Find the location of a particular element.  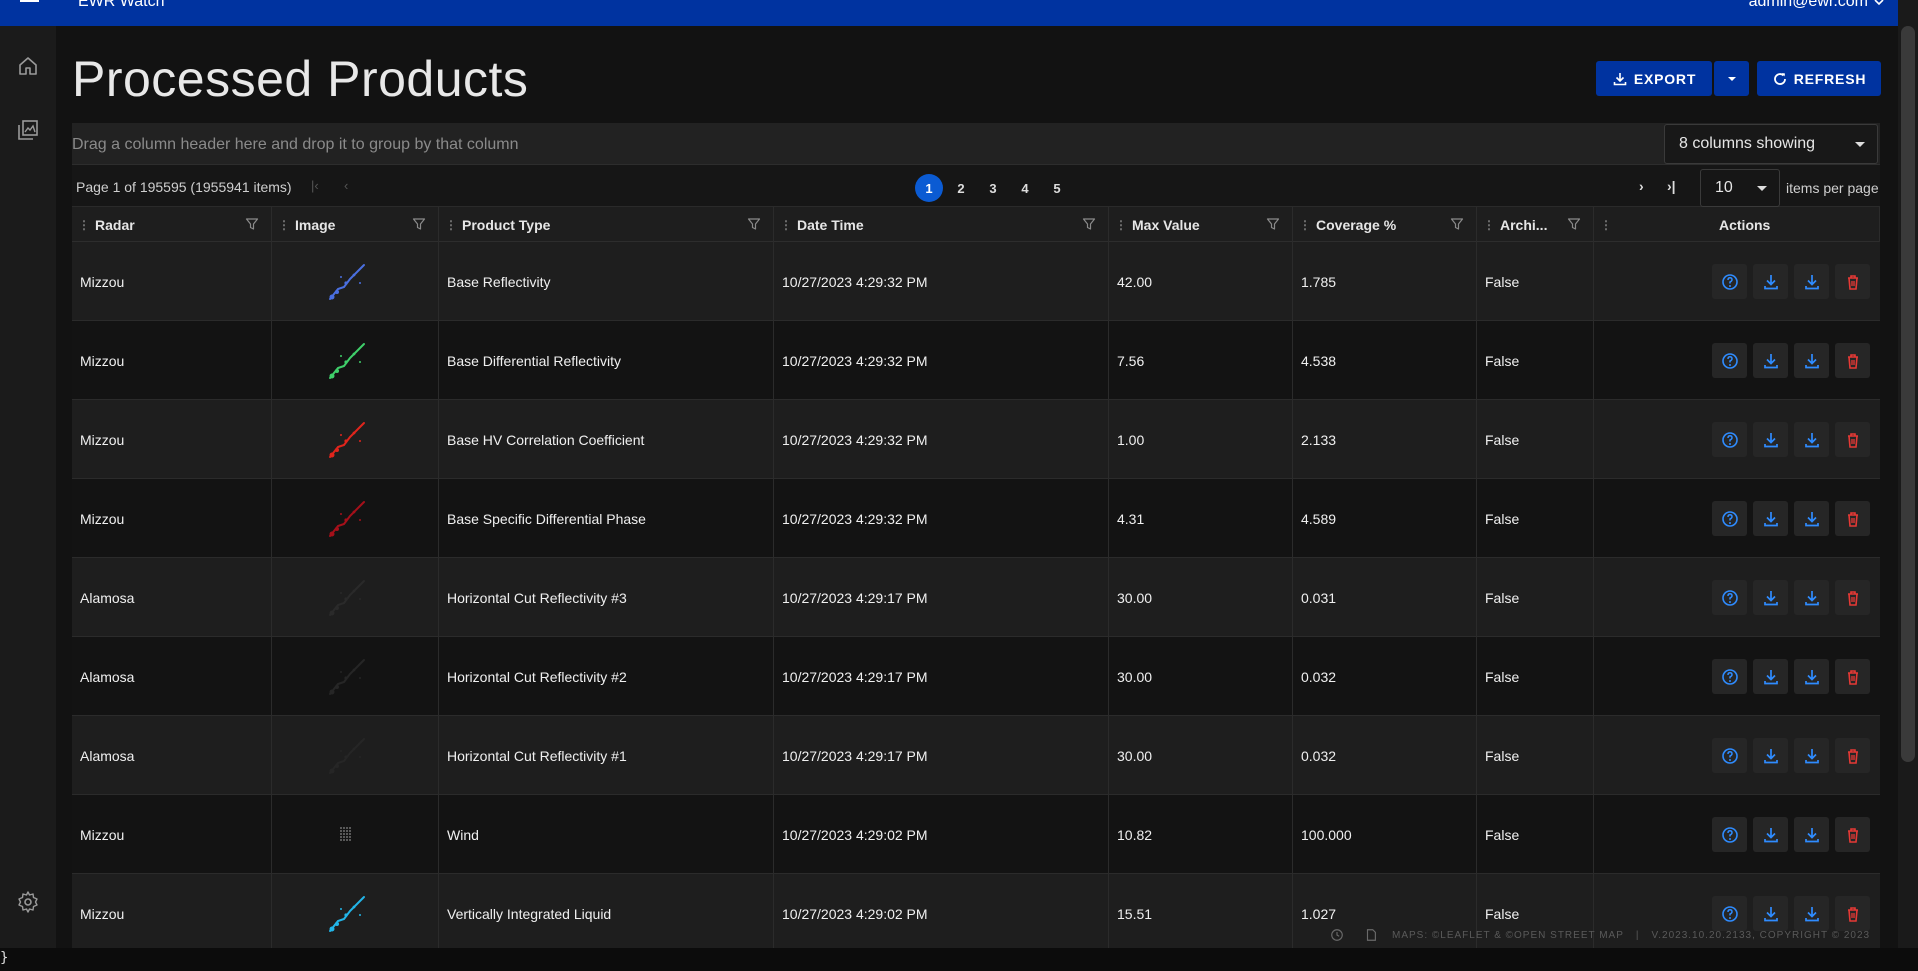

refresh-button: REFRESH is located at coordinates (1819, 78).